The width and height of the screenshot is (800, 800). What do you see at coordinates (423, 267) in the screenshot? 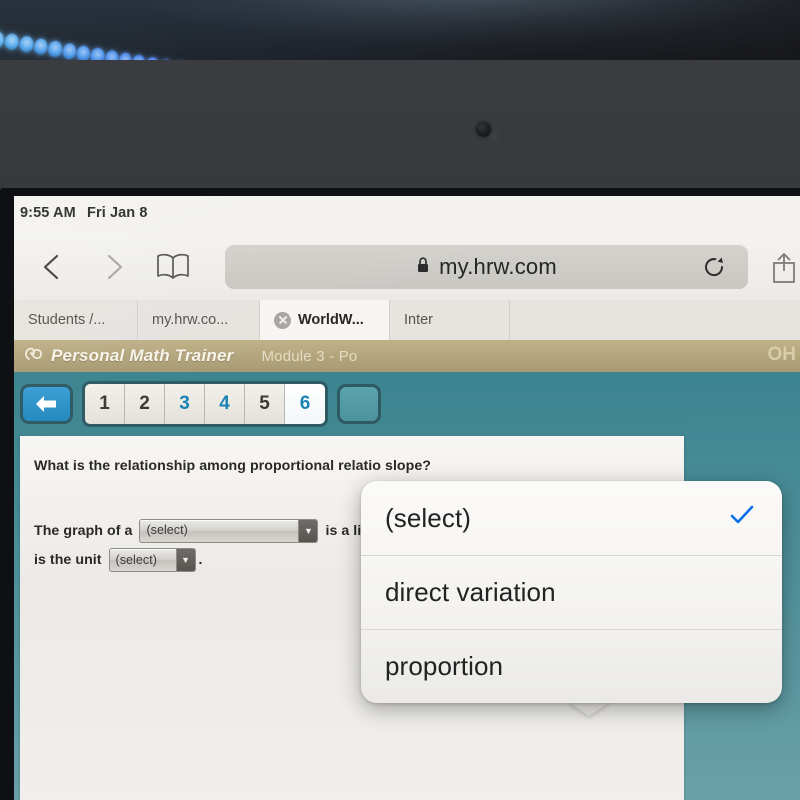
I see `lock-icon` at bounding box center [423, 267].